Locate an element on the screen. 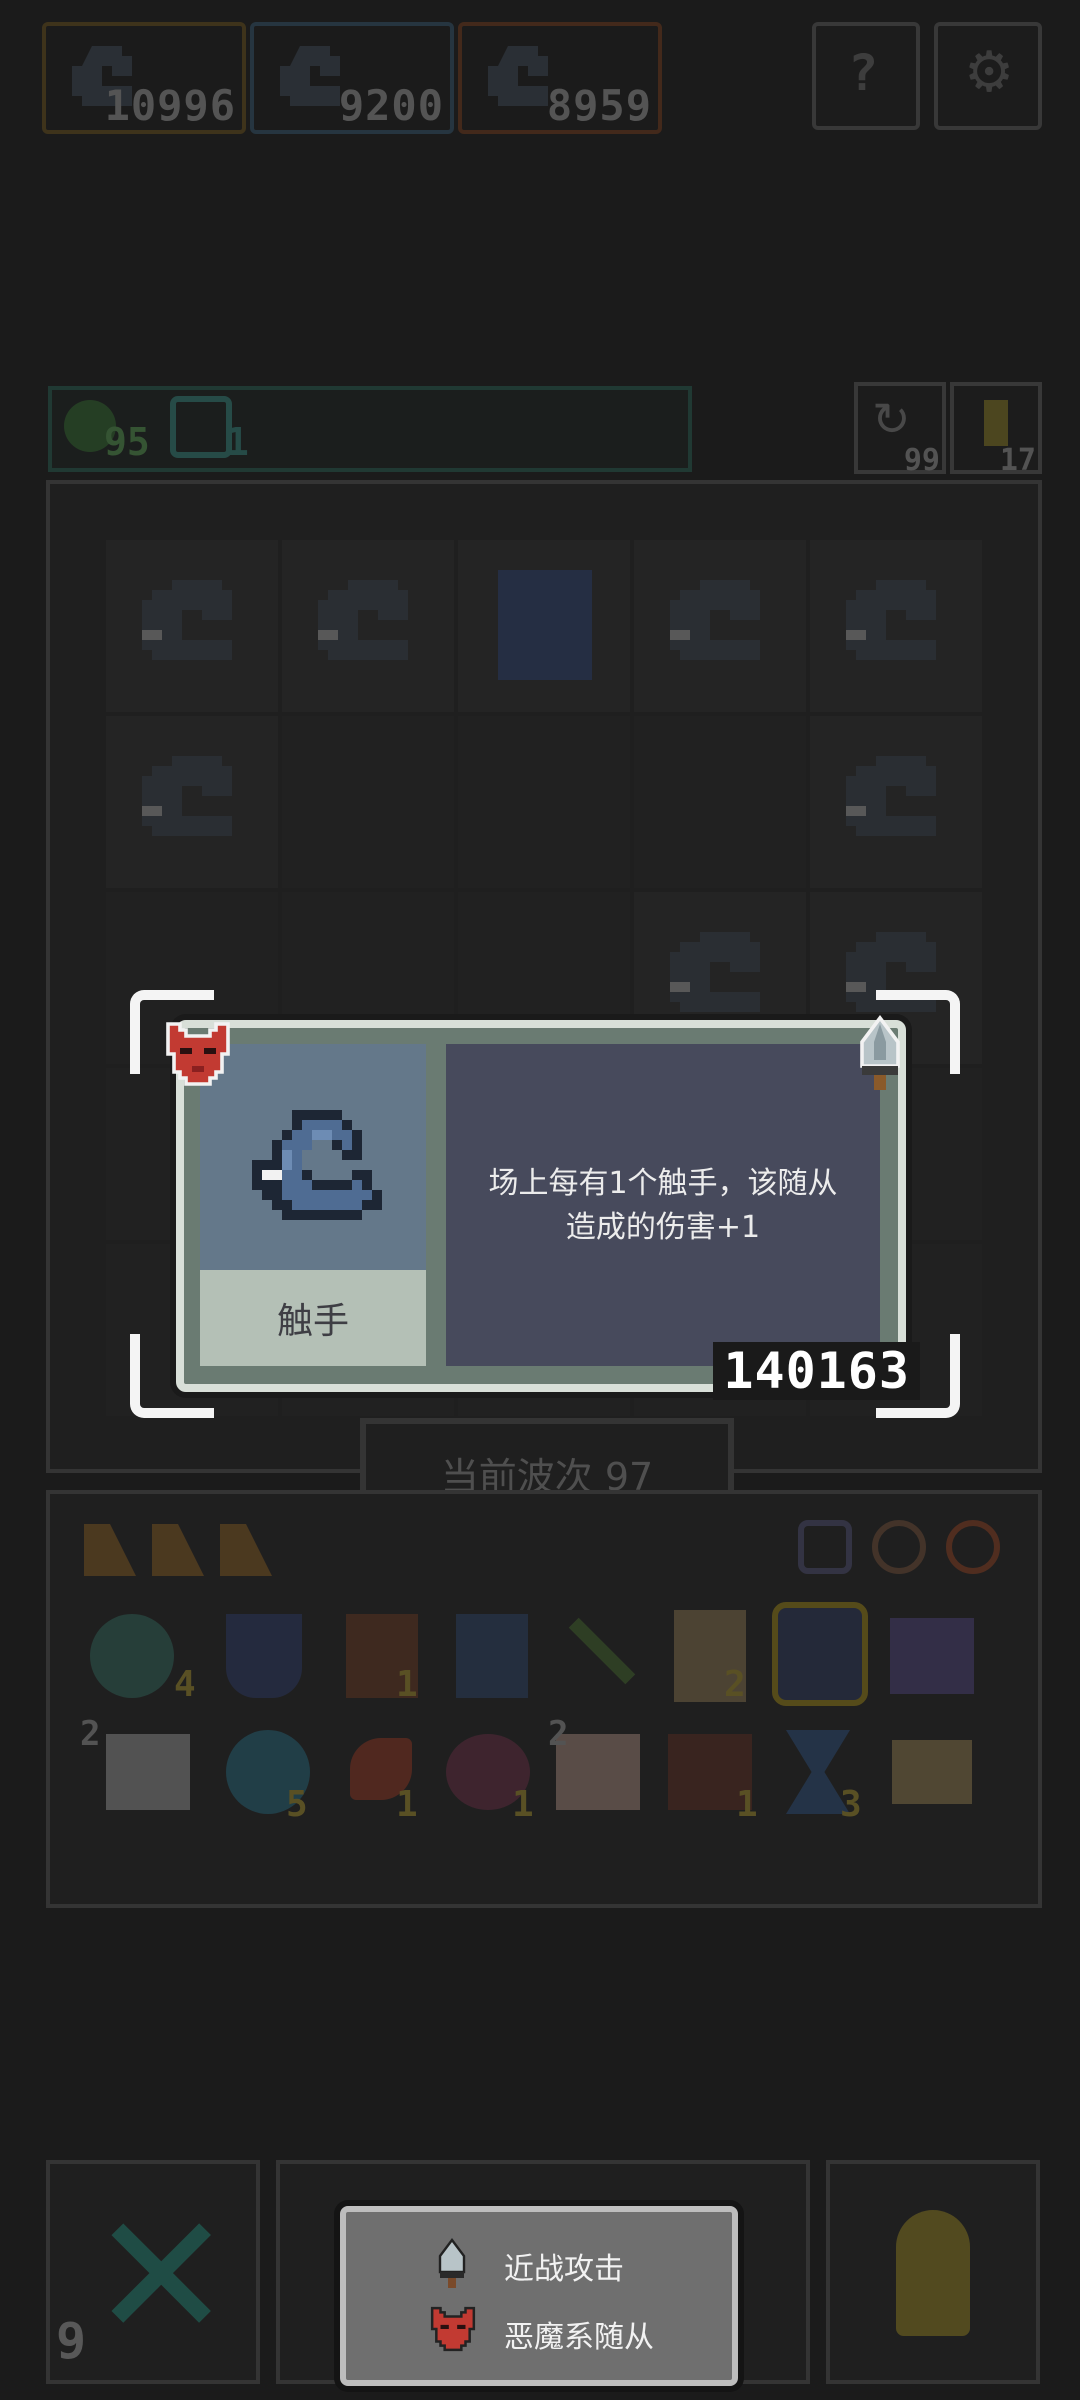  tag-legend-tooltip: 近战攻击 恶魔系随从 is located at coordinates (539, 2296).